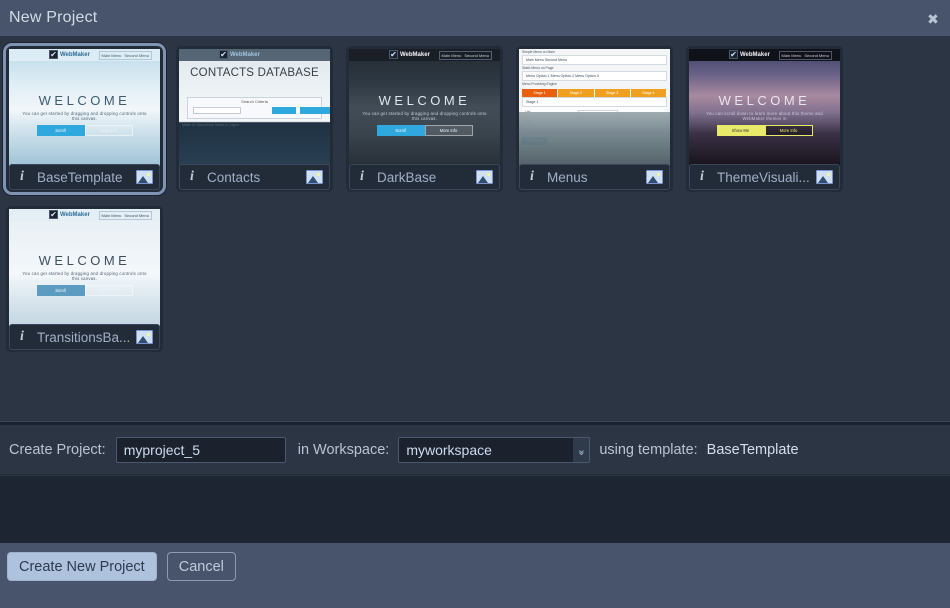  Describe the element at coordinates (475, 575) in the screenshot. I see `dialog-footer: Create New Project Cancel` at that location.